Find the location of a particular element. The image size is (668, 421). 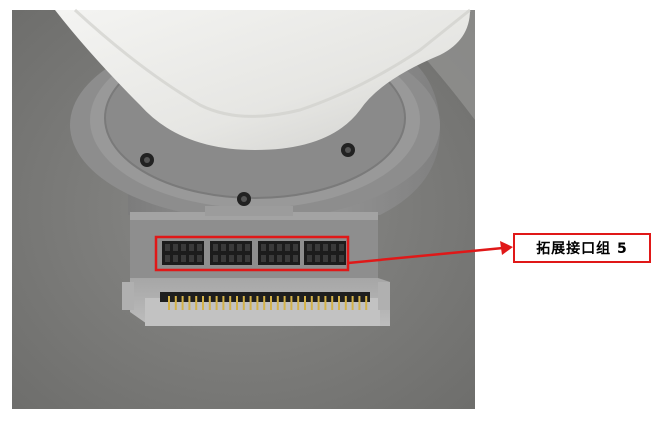

bottom-connector is located at coordinates (256, 302).